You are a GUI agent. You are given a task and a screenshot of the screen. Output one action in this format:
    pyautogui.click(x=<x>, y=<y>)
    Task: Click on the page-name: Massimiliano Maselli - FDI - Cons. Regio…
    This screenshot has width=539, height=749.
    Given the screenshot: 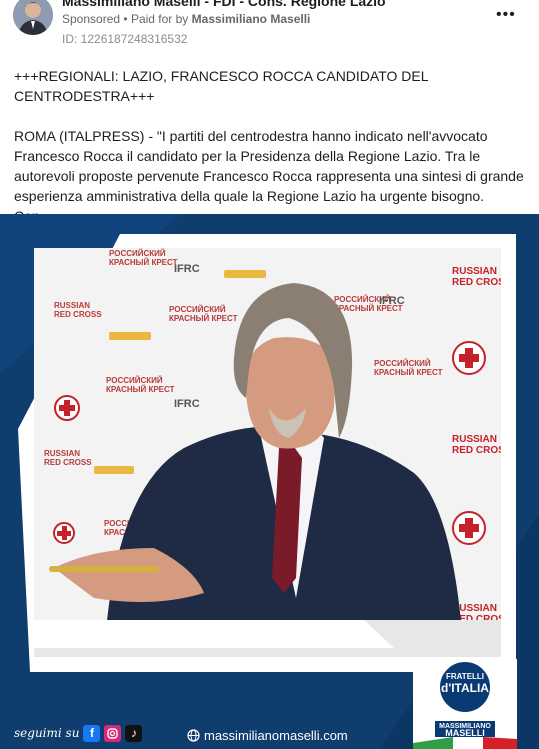 What is the action you would take?
    pyautogui.click(x=224, y=4)
    